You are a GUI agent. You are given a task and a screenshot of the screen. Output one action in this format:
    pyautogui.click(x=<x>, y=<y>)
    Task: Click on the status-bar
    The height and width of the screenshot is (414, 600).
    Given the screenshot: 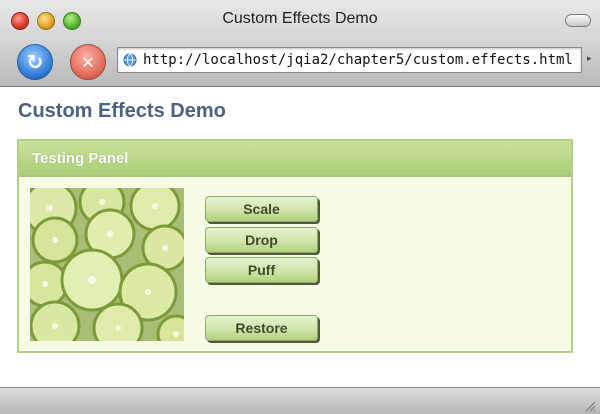 What is the action you would take?
    pyautogui.click(x=300, y=400)
    